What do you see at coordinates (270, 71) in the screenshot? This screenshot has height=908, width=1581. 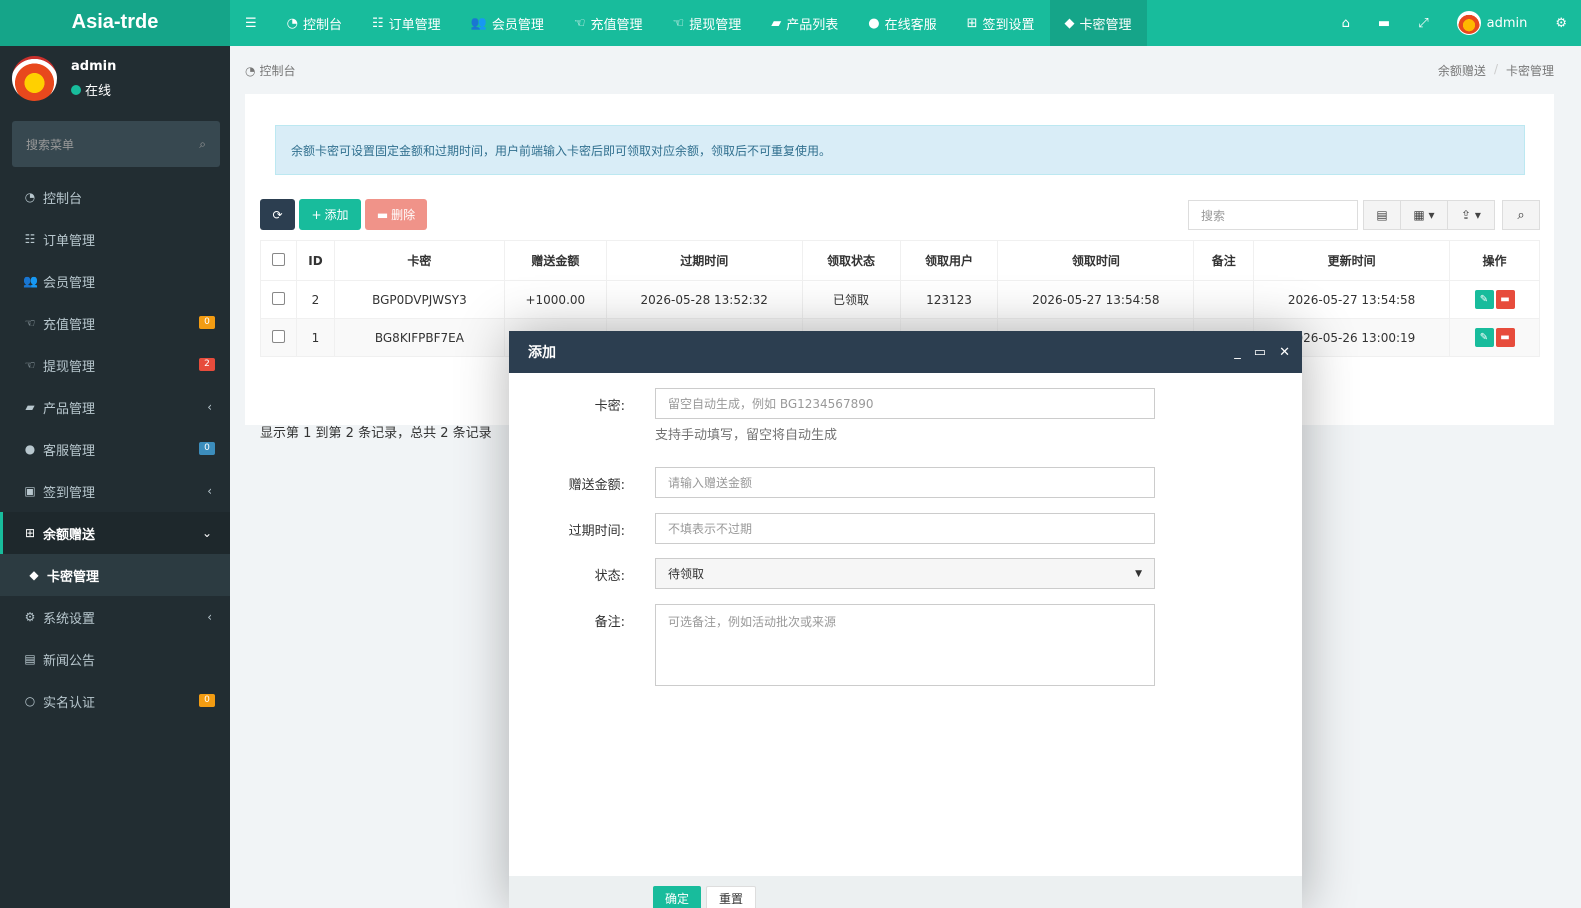 I see `page-title: ◔ 控制台` at bounding box center [270, 71].